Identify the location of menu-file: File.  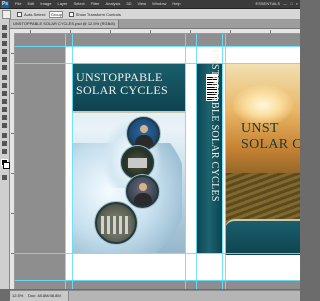
(18, 4).